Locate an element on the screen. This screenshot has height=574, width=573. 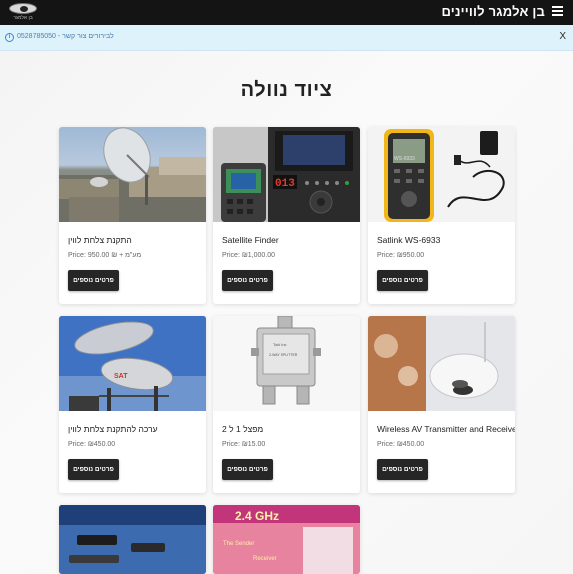
logo: בן אלמגר is located at coordinates (23, 12).